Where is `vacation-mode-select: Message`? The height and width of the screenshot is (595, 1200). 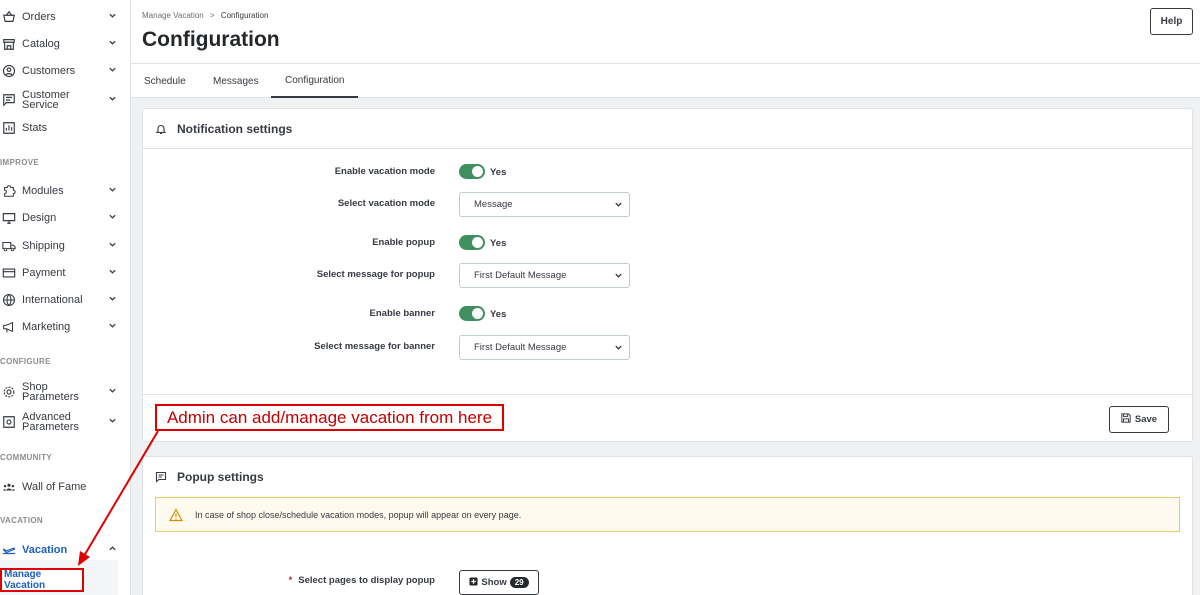 vacation-mode-select: Message is located at coordinates (544, 204).